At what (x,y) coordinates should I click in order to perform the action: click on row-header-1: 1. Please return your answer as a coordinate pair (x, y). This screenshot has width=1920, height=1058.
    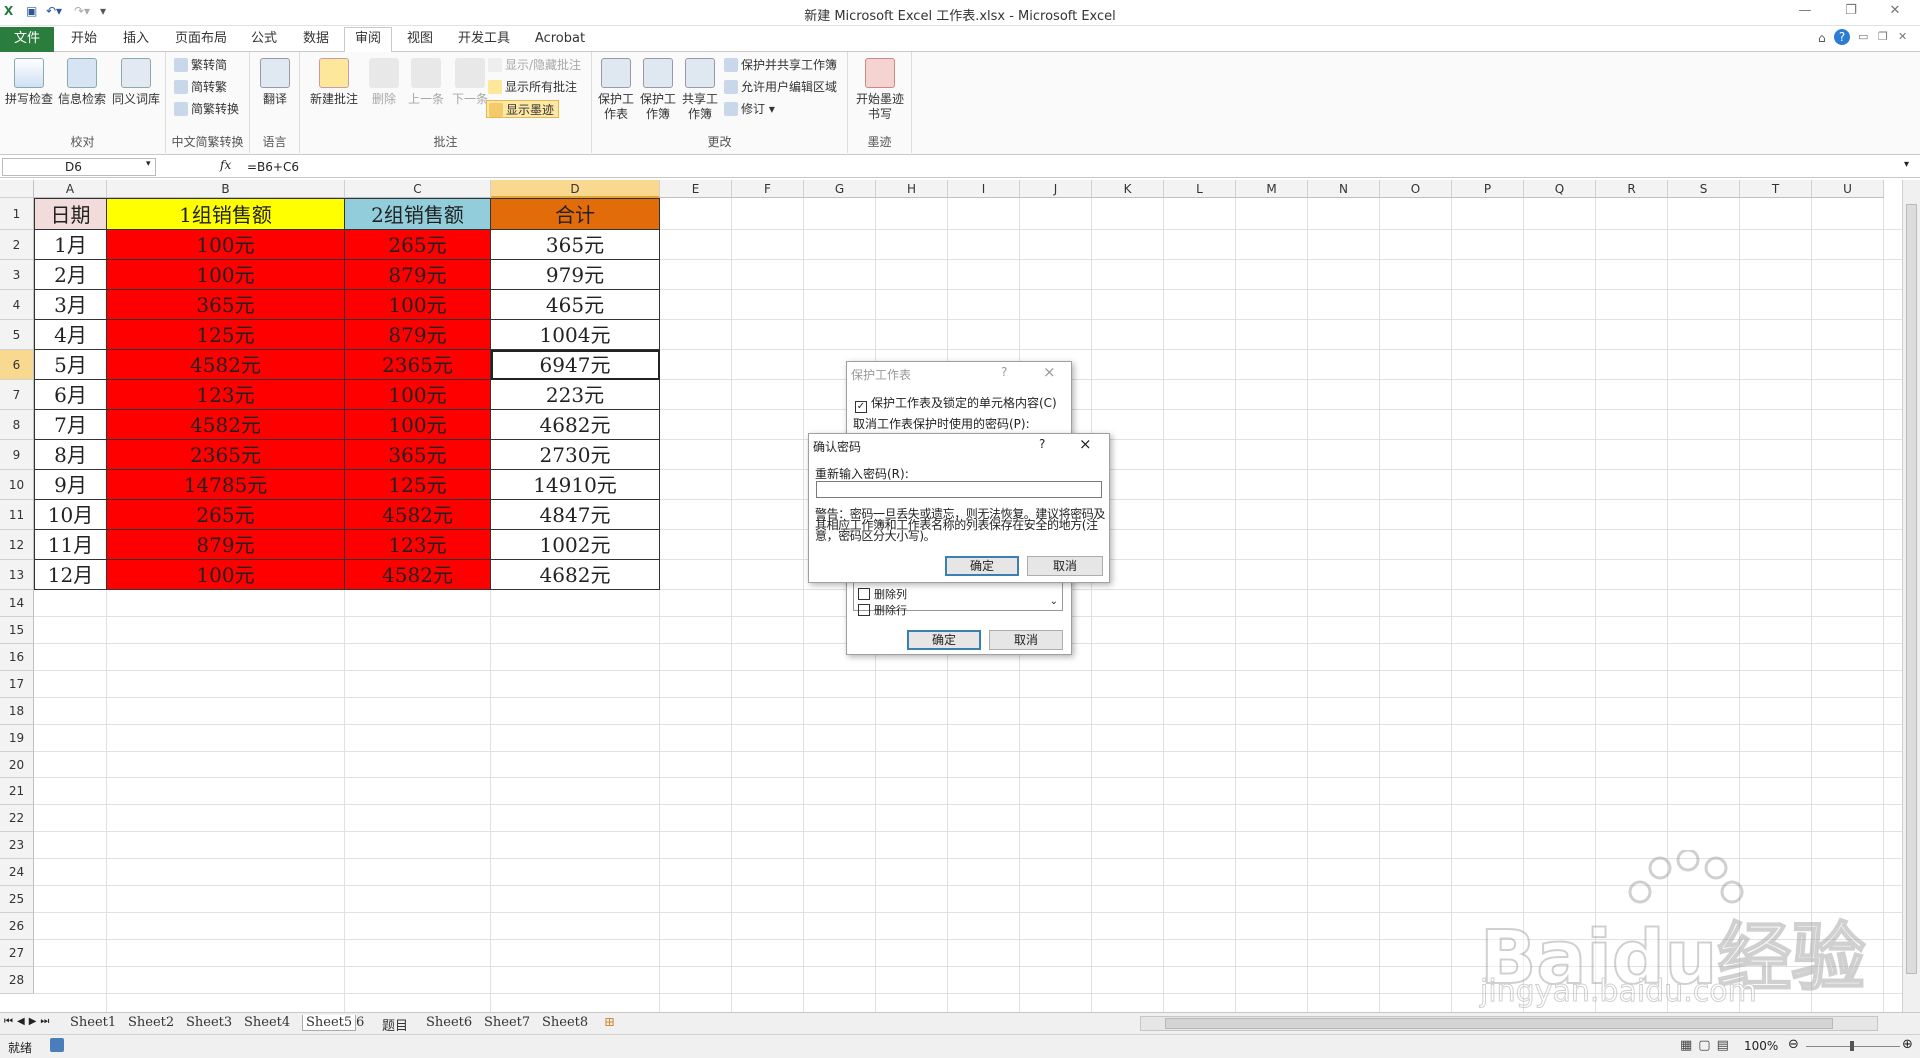
    Looking at the image, I should click on (17, 214).